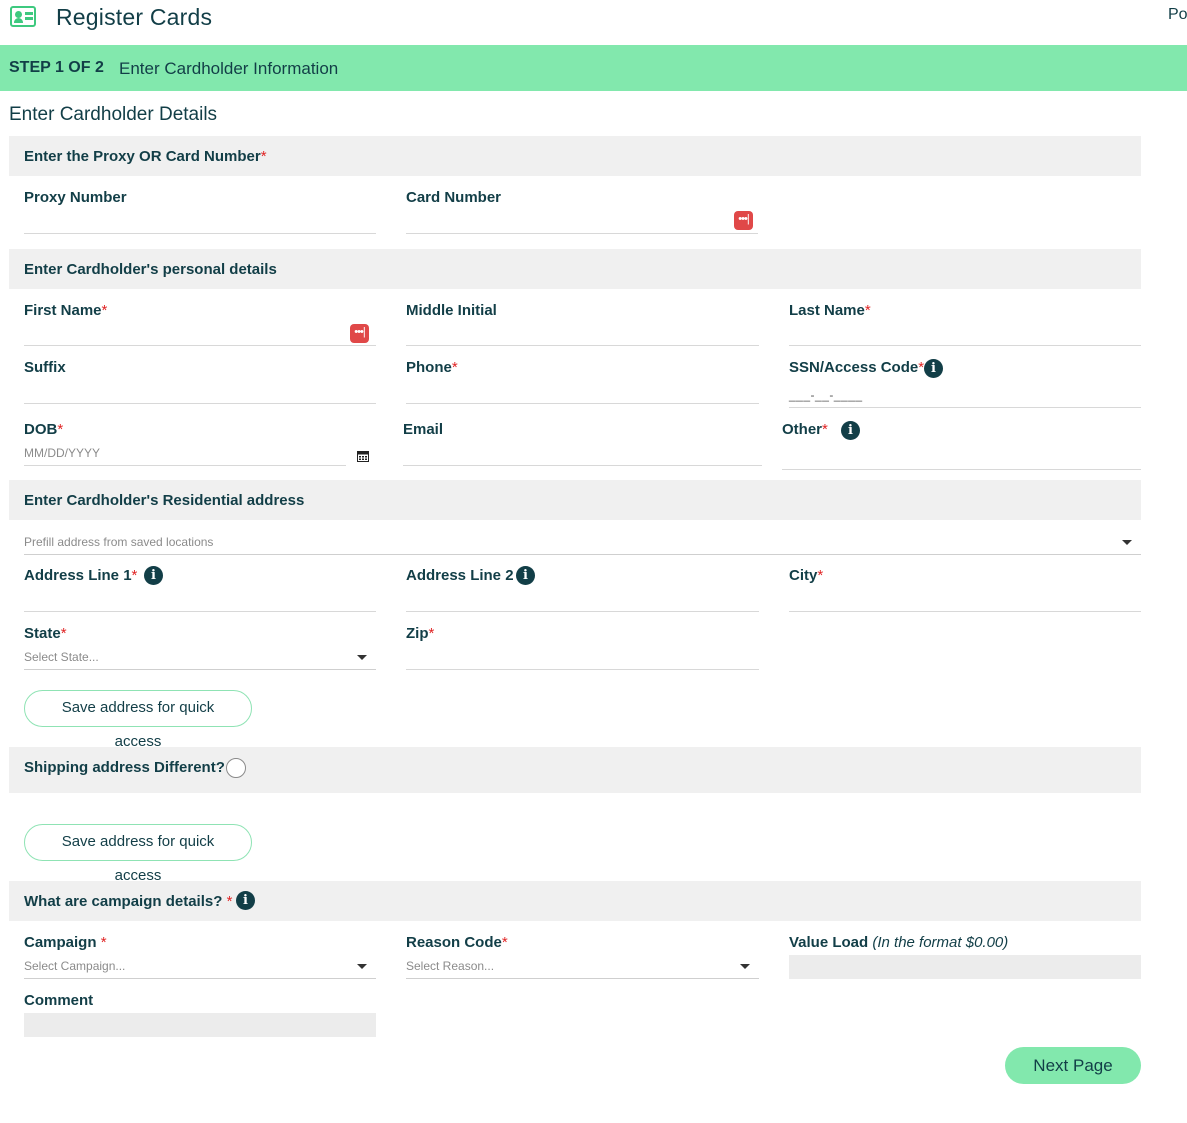  Describe the element at coordinates (229, 68) in the screenshot. I see `step-text: Enter Cardholder Information` at that location.